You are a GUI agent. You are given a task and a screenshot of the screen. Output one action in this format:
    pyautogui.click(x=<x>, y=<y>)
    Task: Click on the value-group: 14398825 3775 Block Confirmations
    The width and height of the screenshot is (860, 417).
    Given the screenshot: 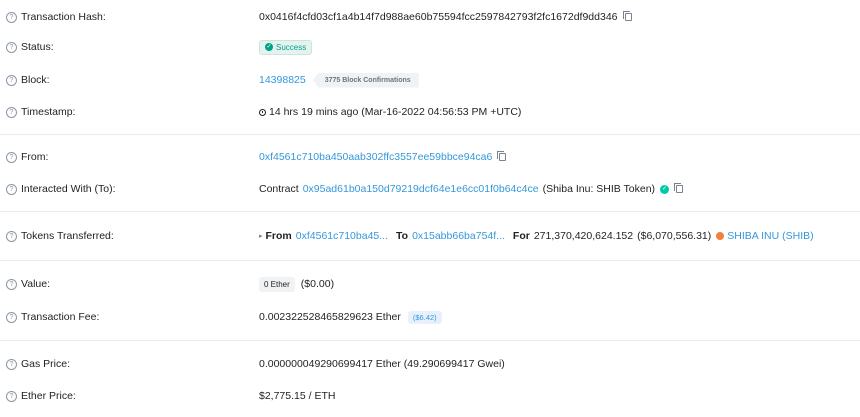 What is the action you would take?
    pyautogui.click(x=339, y=80)
    